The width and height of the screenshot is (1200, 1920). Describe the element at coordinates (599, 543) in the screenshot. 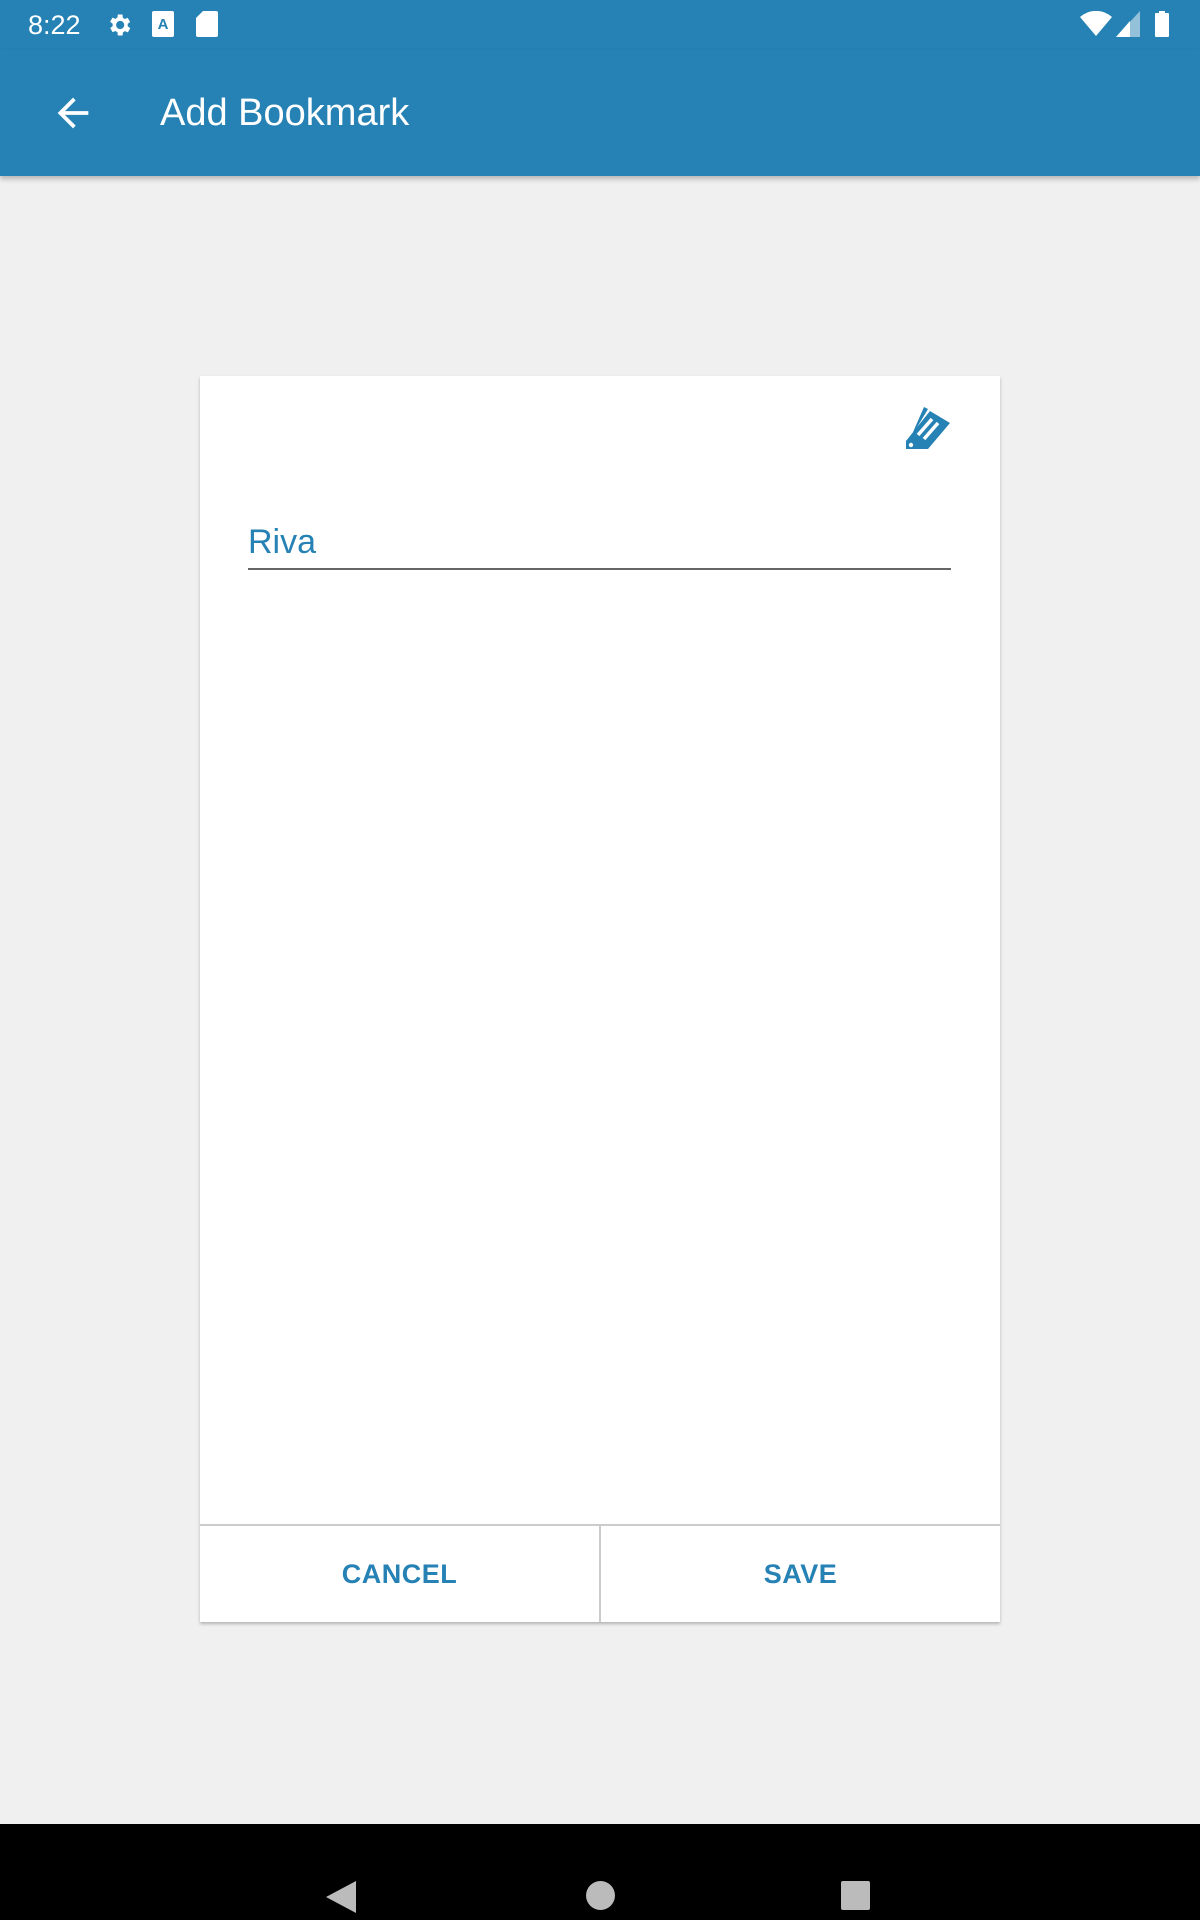

I see `bookmark-name-input` at that location.